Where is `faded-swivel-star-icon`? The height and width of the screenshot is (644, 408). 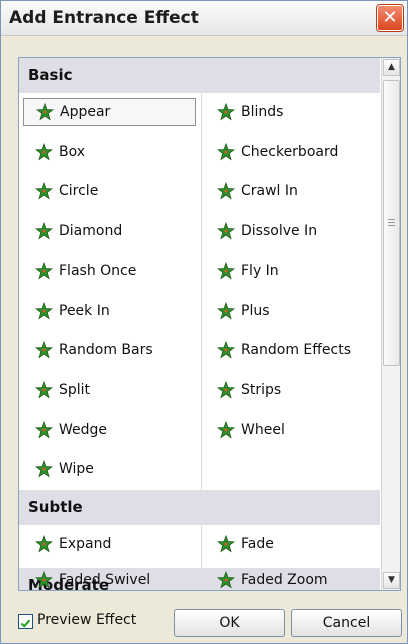 faded-swivel-star-icon is located at coordinates (44, 579).